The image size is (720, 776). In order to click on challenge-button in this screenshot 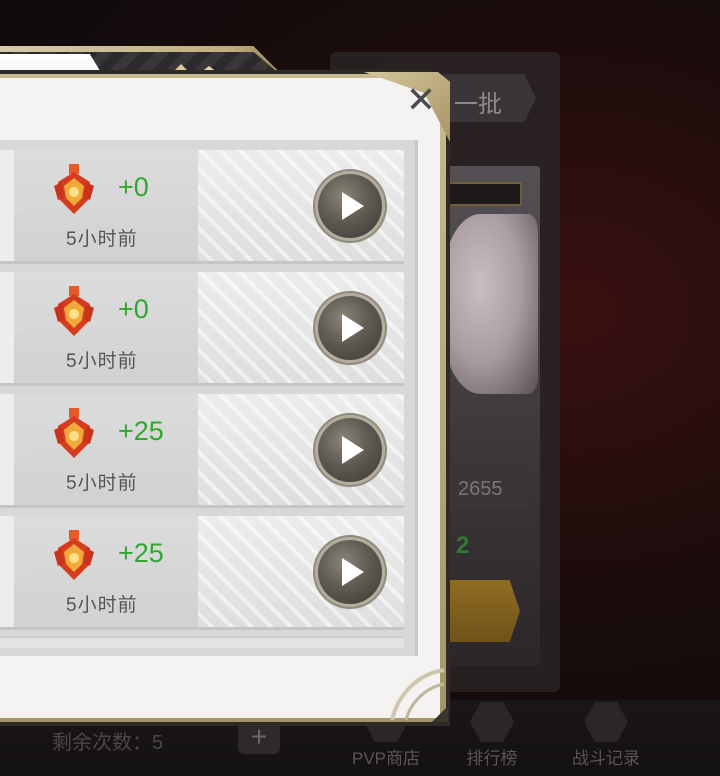, I will do `click(483, 611)`.